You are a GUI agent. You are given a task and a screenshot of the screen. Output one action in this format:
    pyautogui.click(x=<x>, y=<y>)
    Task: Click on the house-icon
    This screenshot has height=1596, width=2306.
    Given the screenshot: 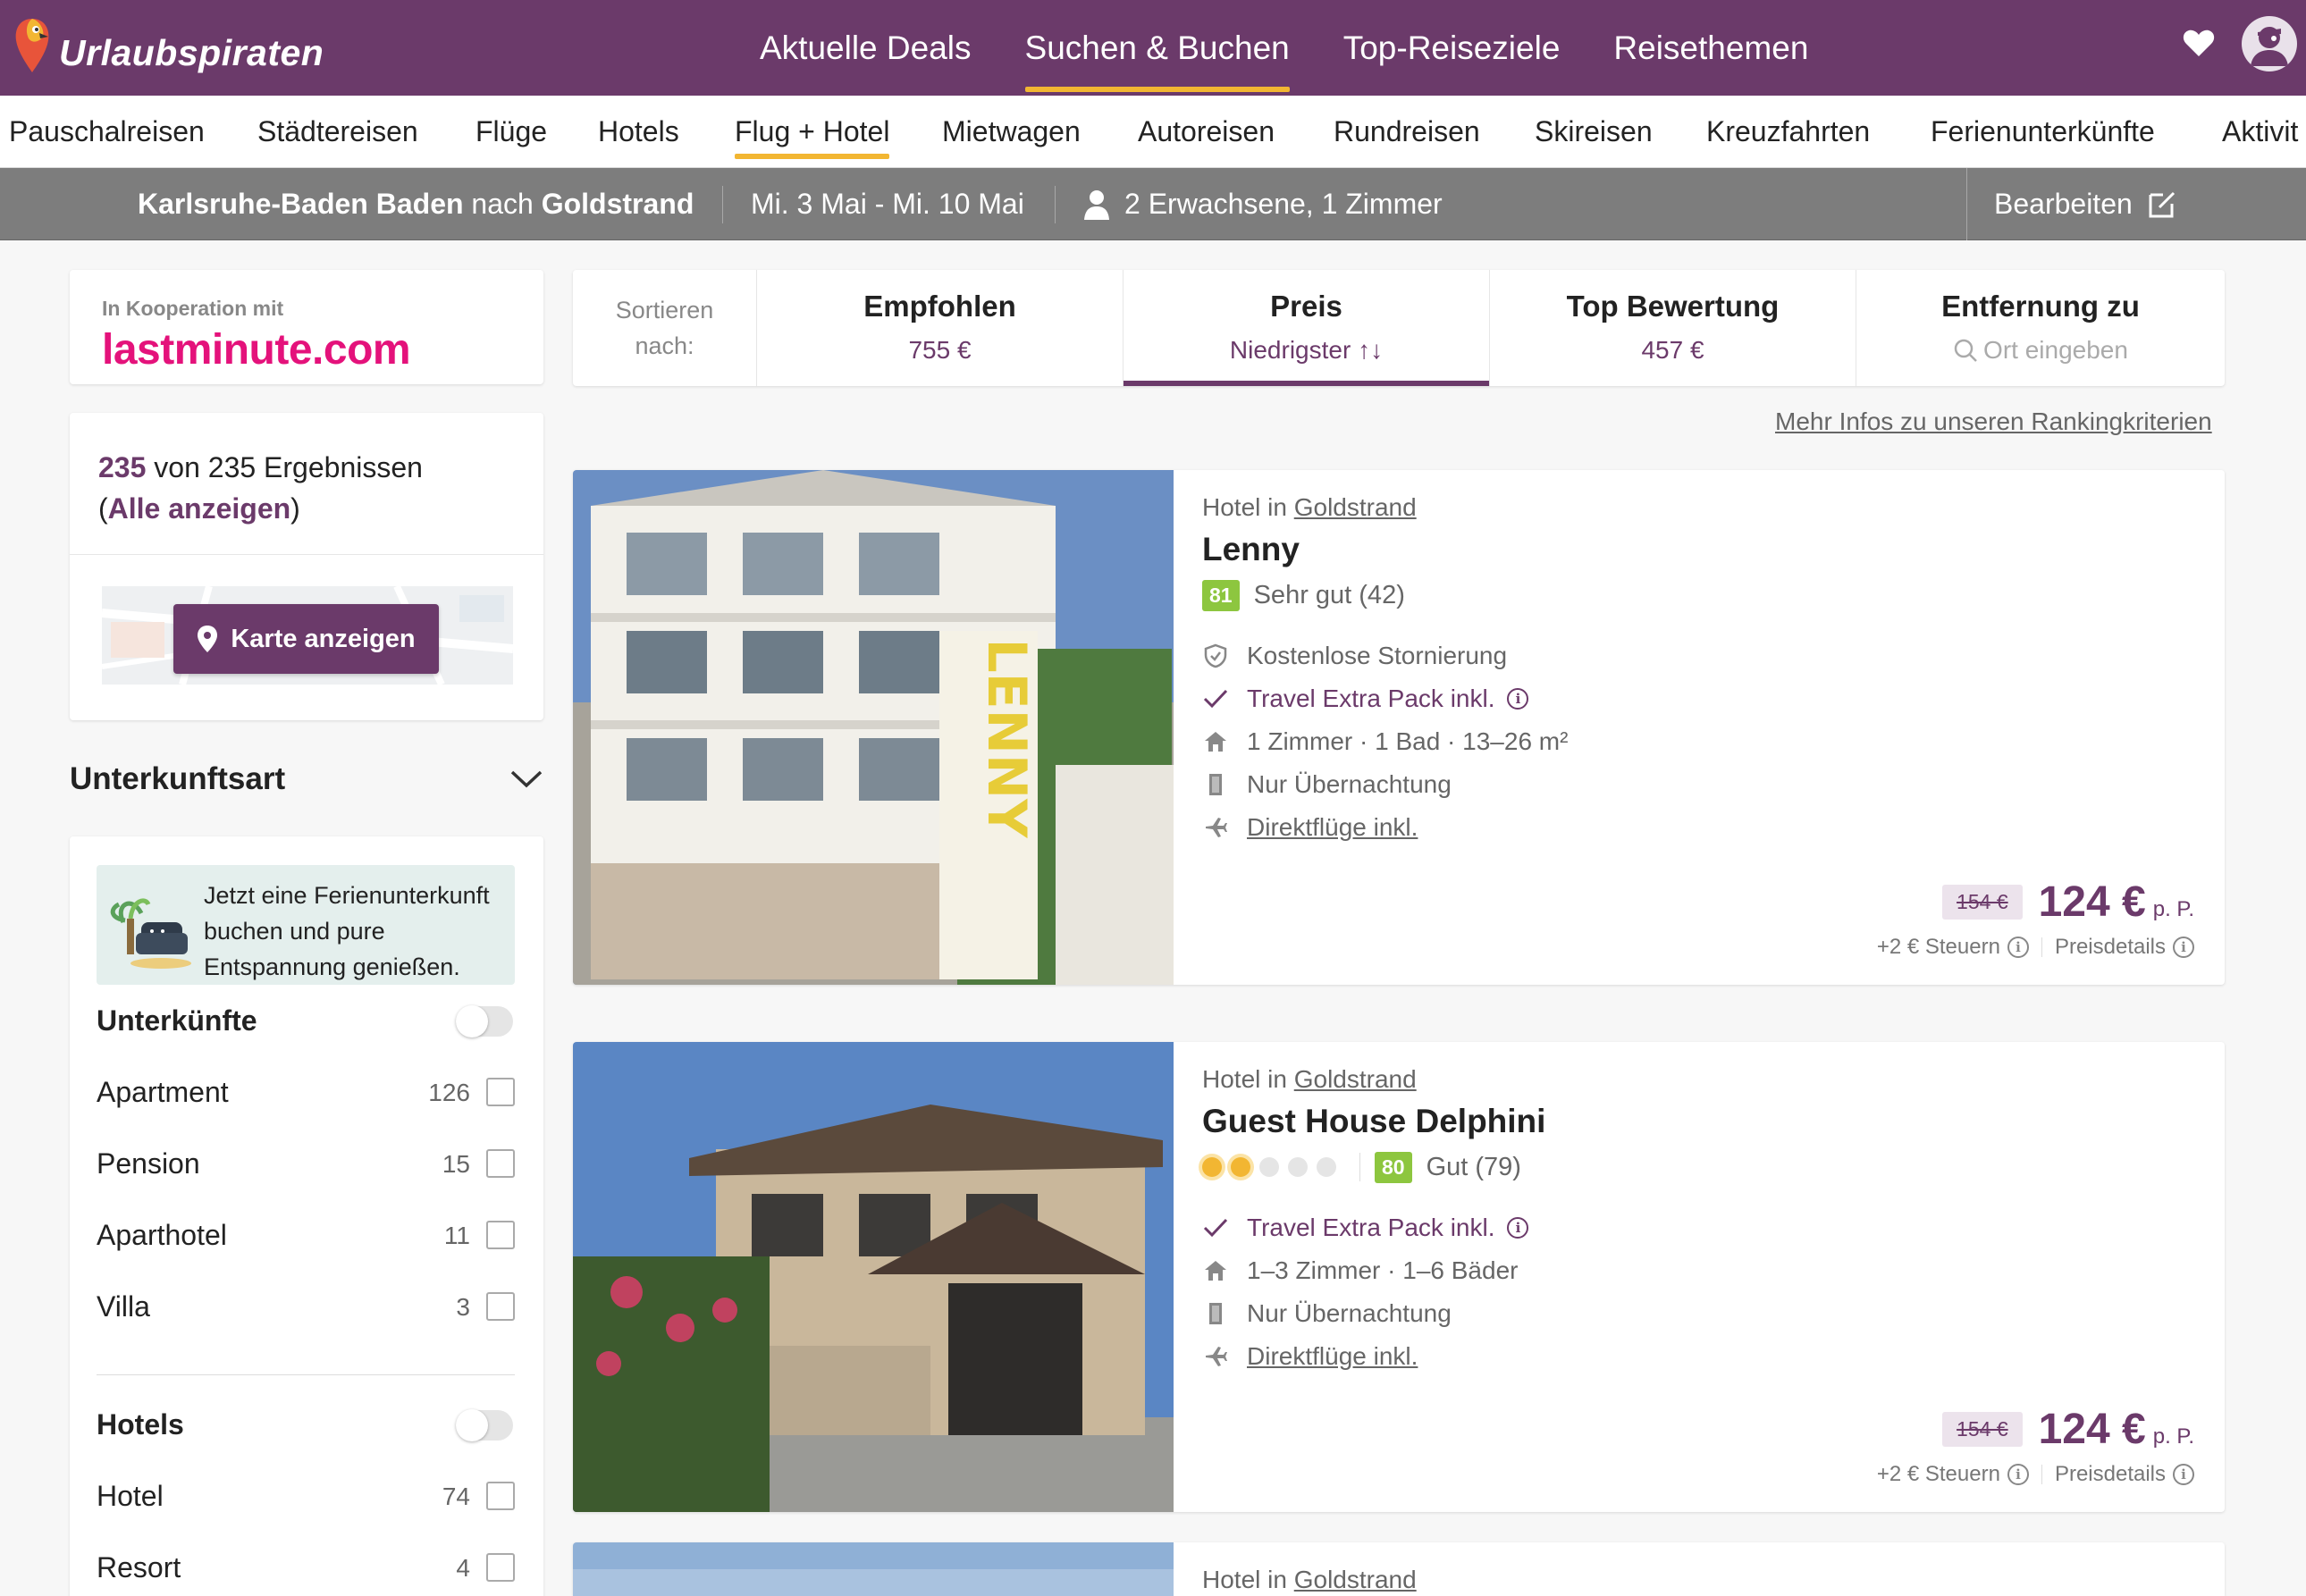 What is the action you would take?
    pyautogui.click(x=1215, y=741)
    